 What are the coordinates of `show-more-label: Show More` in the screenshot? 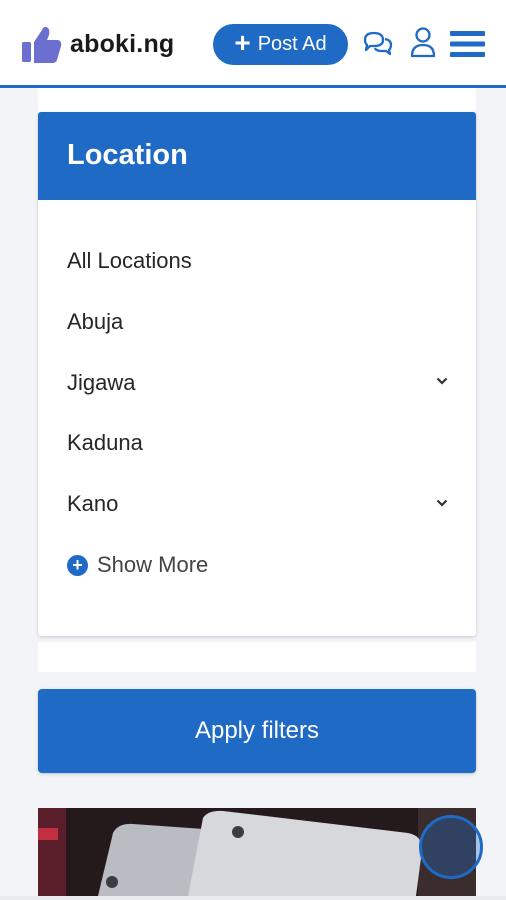 It's located at (153, 564).